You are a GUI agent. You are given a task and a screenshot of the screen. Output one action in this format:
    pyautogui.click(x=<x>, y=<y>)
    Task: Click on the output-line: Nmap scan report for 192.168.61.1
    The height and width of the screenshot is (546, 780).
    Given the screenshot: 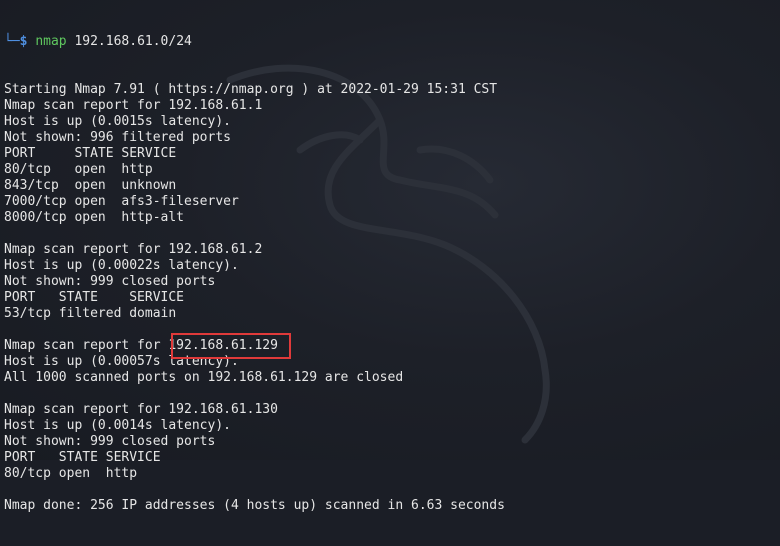 What is the action you would take?
    pyautogui.click(x=133, y=105)
    